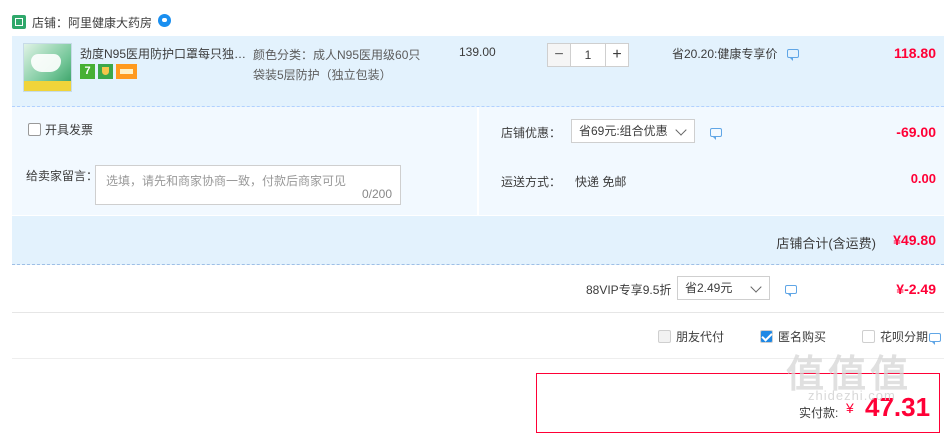 This screenshot has height=433, width=944. I want to click on coupon-select: 省69元:组合优惠, so click(633, 131).